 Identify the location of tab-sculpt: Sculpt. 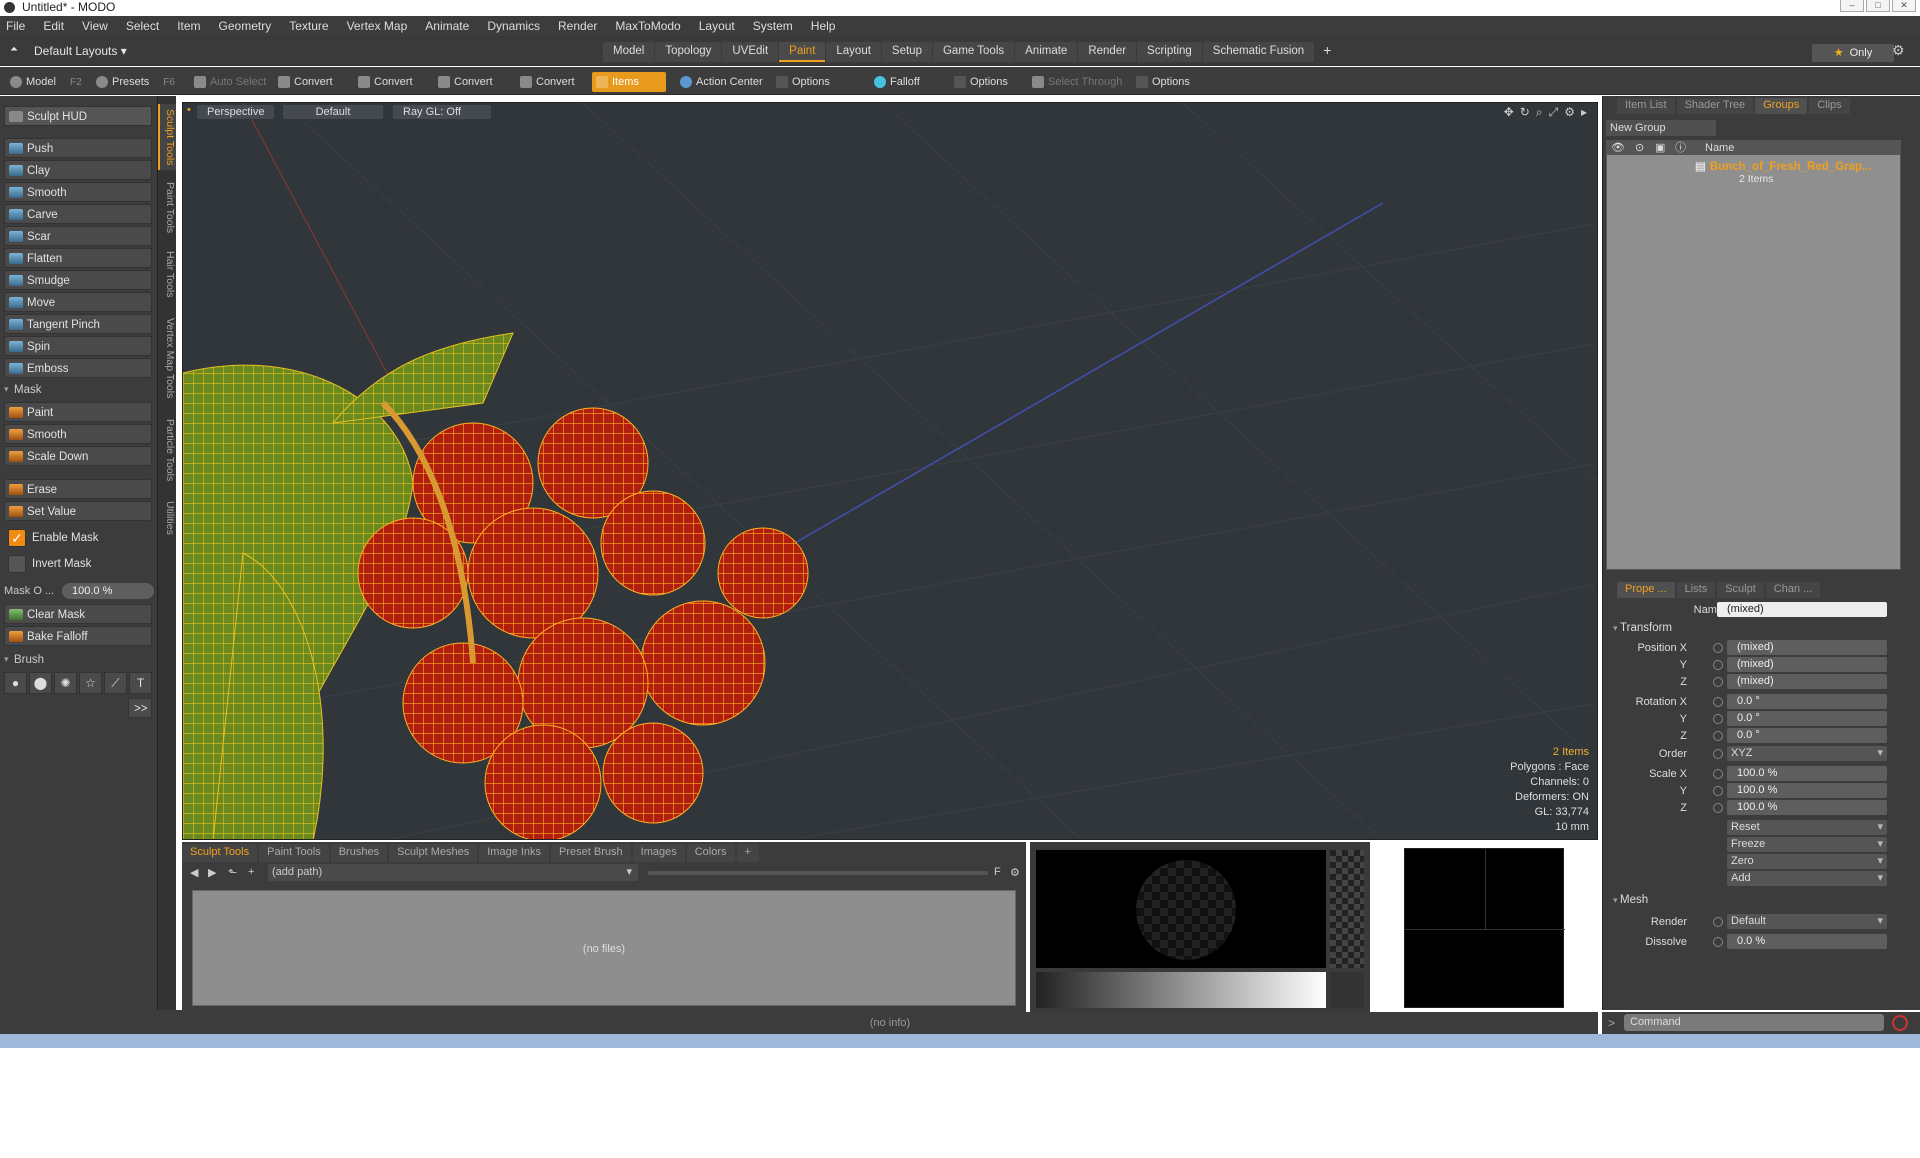
(1740, 590).